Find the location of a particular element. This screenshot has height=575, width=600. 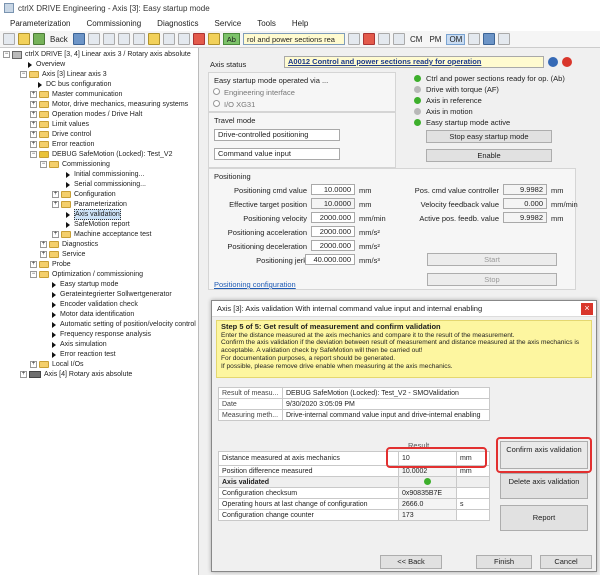

up-icon is located at coordinates (93, 39).